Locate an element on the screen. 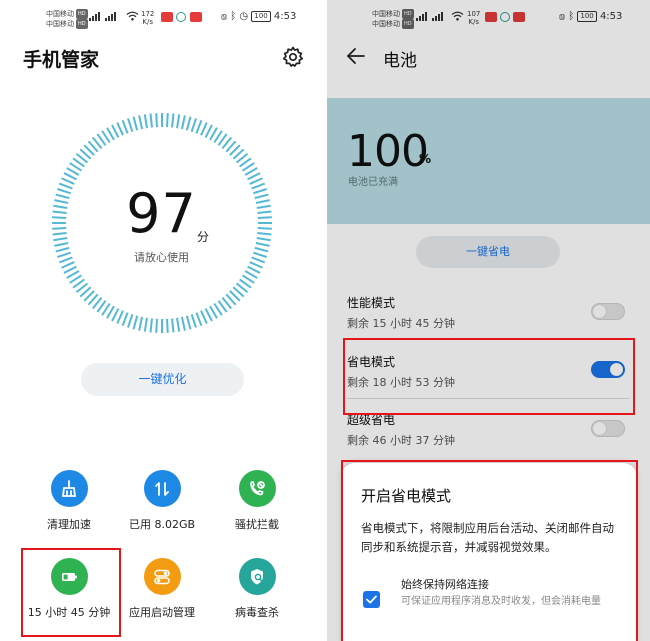  ultra-saving-mode-toggle is located at coordinates (608, 428).